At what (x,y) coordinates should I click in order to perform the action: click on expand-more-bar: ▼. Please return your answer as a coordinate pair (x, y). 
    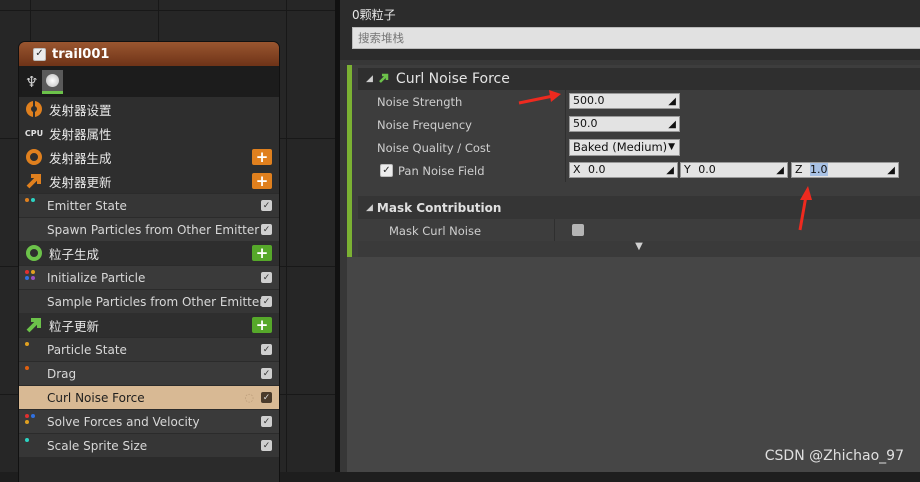
    Looking at the image, I should click on (639, 249).